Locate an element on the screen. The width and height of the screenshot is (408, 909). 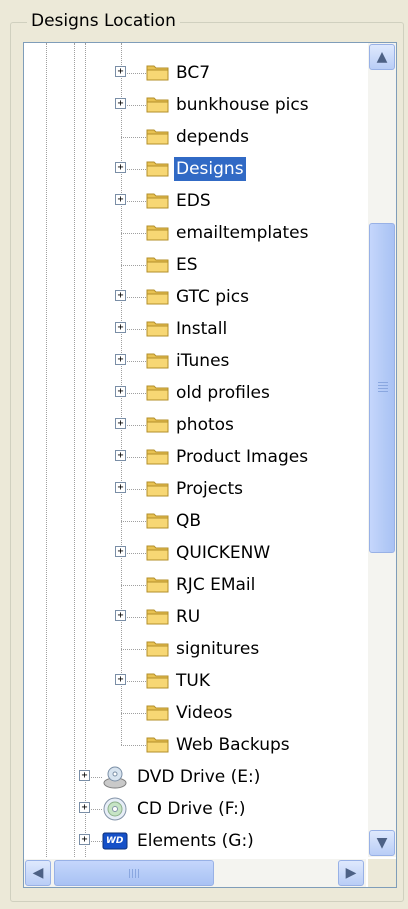
tree-folder-row: + old profiles is located at coordinates (195, 393).